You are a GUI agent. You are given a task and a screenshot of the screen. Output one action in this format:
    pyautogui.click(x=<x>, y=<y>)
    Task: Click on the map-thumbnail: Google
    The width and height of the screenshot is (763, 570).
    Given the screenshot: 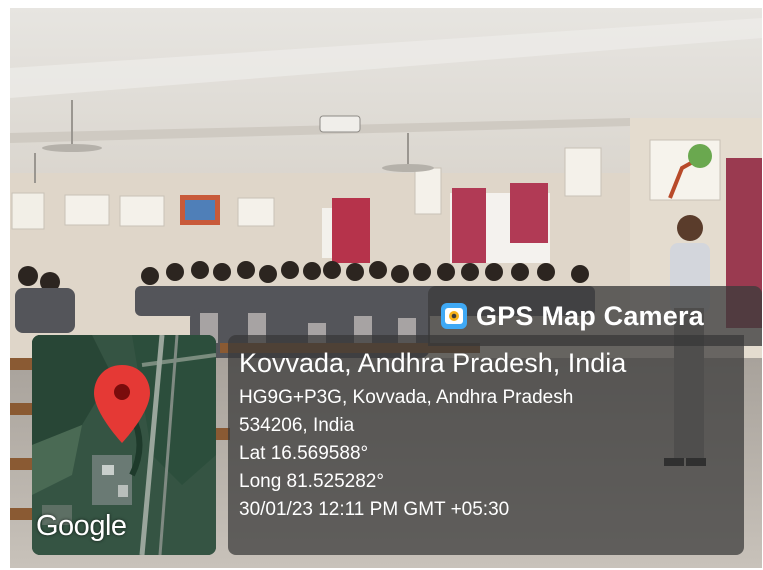 What is the action you would take?
    pyautogui.click(x=124, y=445)
    